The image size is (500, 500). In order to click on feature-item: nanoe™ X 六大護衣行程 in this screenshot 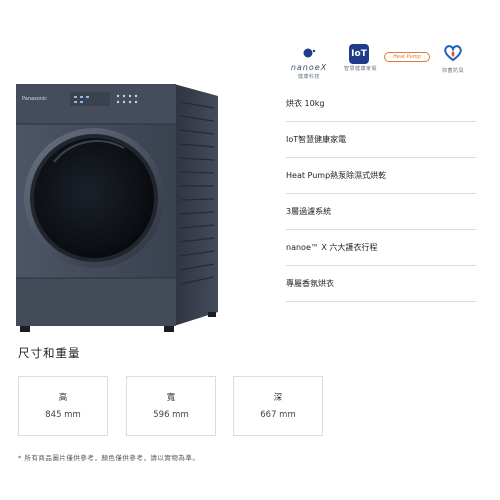, I will do `click(381, 248)`.